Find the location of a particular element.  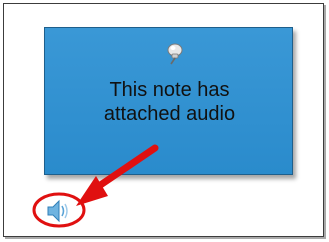

note-text: This note has attached audio is located at coordinates (169, 102).